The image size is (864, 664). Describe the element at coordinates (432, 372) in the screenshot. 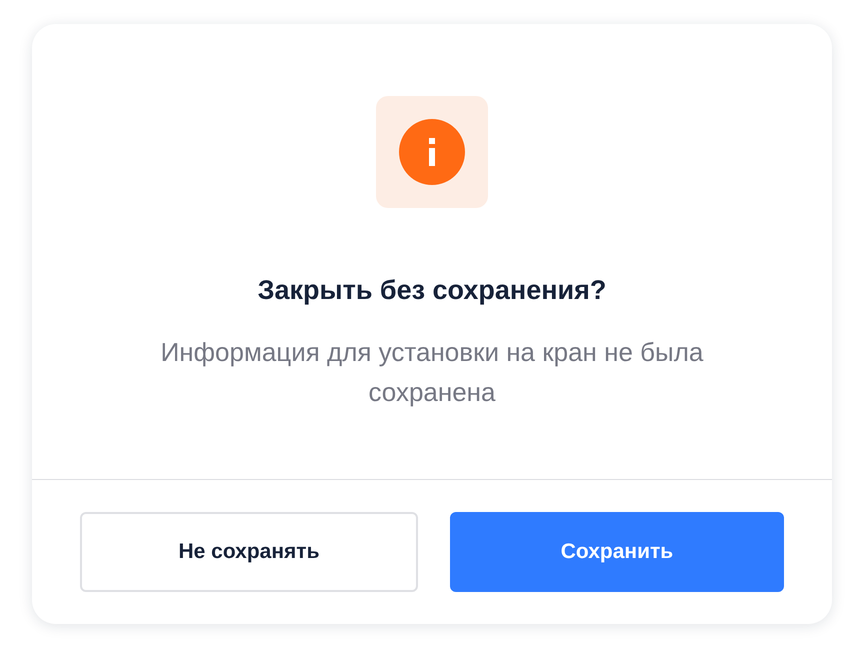

I see `dialog-message: Информация для установки на кран не была сохранена` at that location.